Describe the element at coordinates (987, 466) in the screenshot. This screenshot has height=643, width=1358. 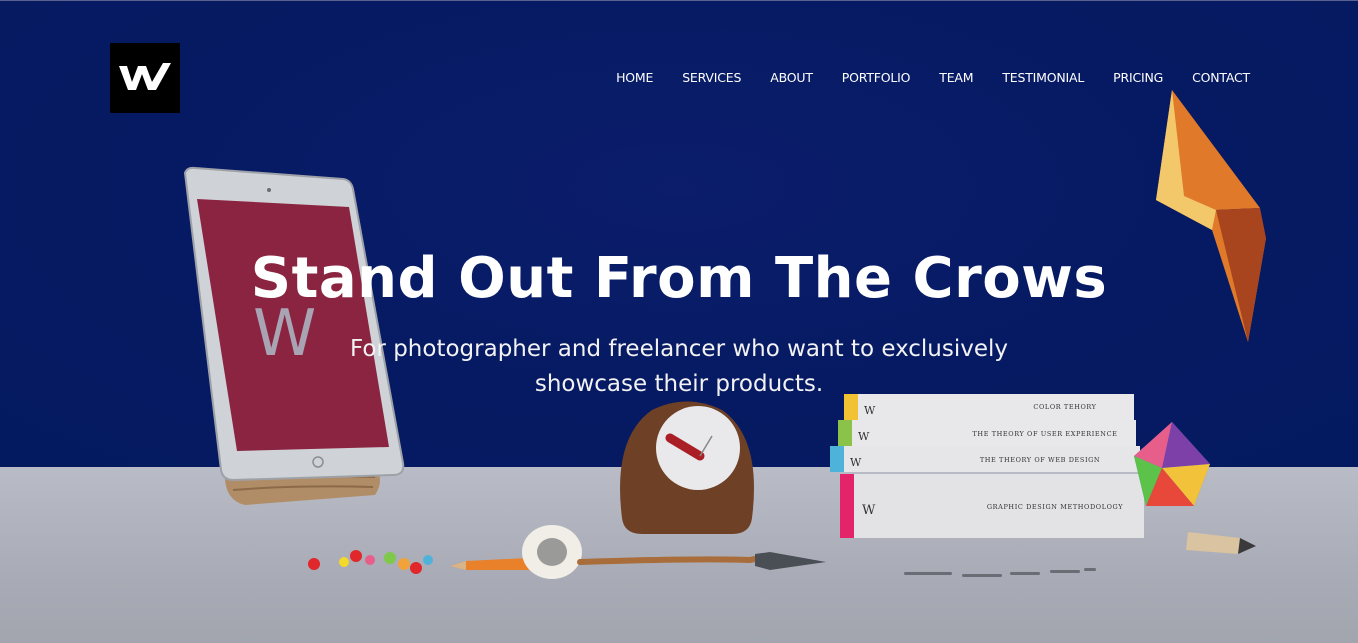
I see `books-illustration: W W W W` at that location.